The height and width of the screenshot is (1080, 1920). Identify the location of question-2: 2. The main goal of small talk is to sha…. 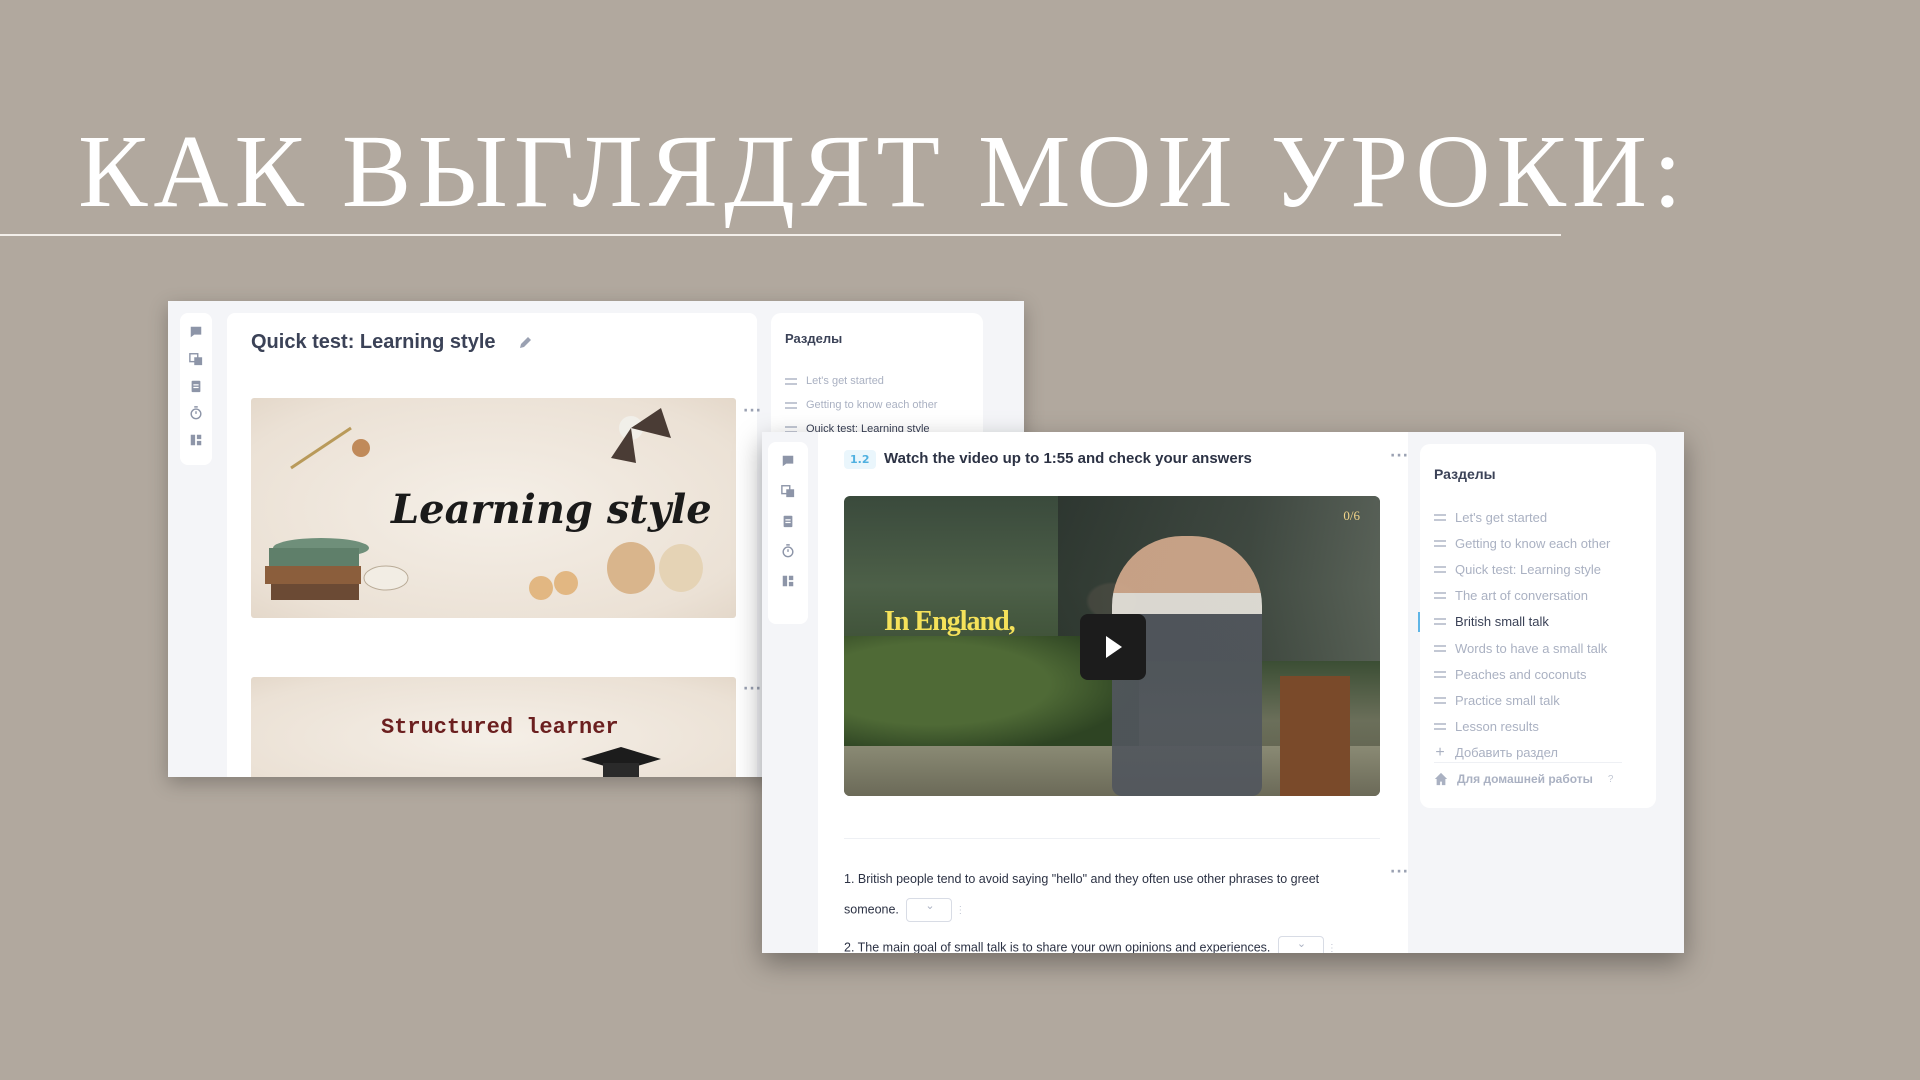
(1090, 944).